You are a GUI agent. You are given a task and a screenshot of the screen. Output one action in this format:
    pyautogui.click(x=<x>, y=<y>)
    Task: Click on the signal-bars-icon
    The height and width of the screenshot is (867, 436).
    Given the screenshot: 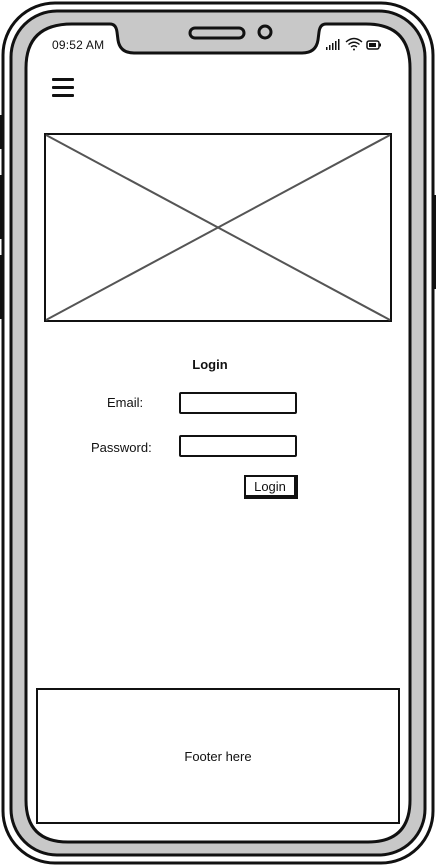 What is the action you would take?
    pyautogui.click(x=333, y=44)
    